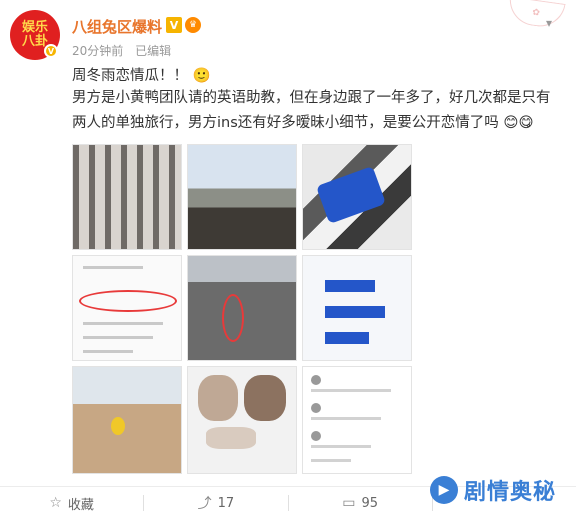 The width and height of the screenshot is (576, 519). What do you see at coordinates (130, 76) in the screenshot?
I see `post-title-text: 周冬雨恋情瓜！！` at bounding box center [130, 76].